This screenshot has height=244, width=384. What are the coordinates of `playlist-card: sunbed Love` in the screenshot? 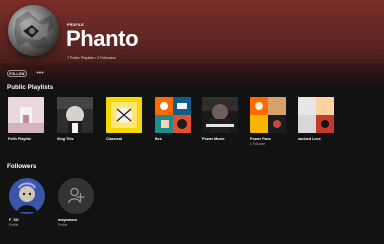 It's located at (319, 127).